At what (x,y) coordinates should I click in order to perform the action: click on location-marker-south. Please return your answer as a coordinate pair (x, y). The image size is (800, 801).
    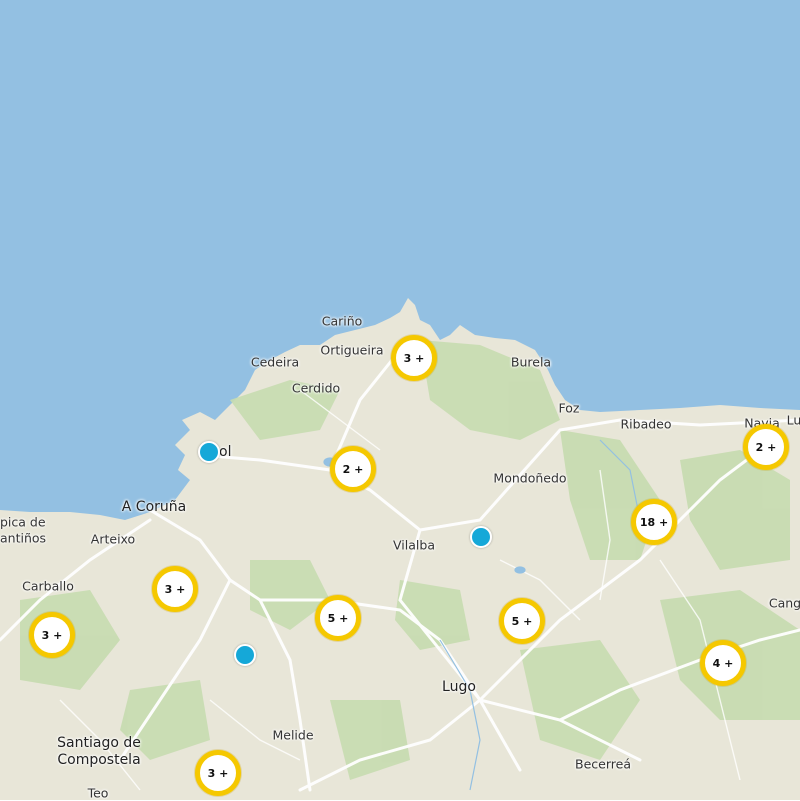
    Looking at the image, I should click on (245, 655).